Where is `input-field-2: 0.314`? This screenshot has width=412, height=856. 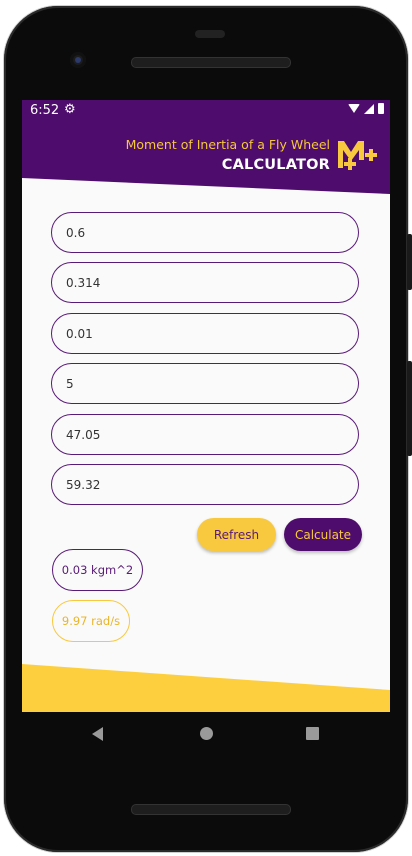
input-field-2: 0.314 is located at coordinates (205, 282).